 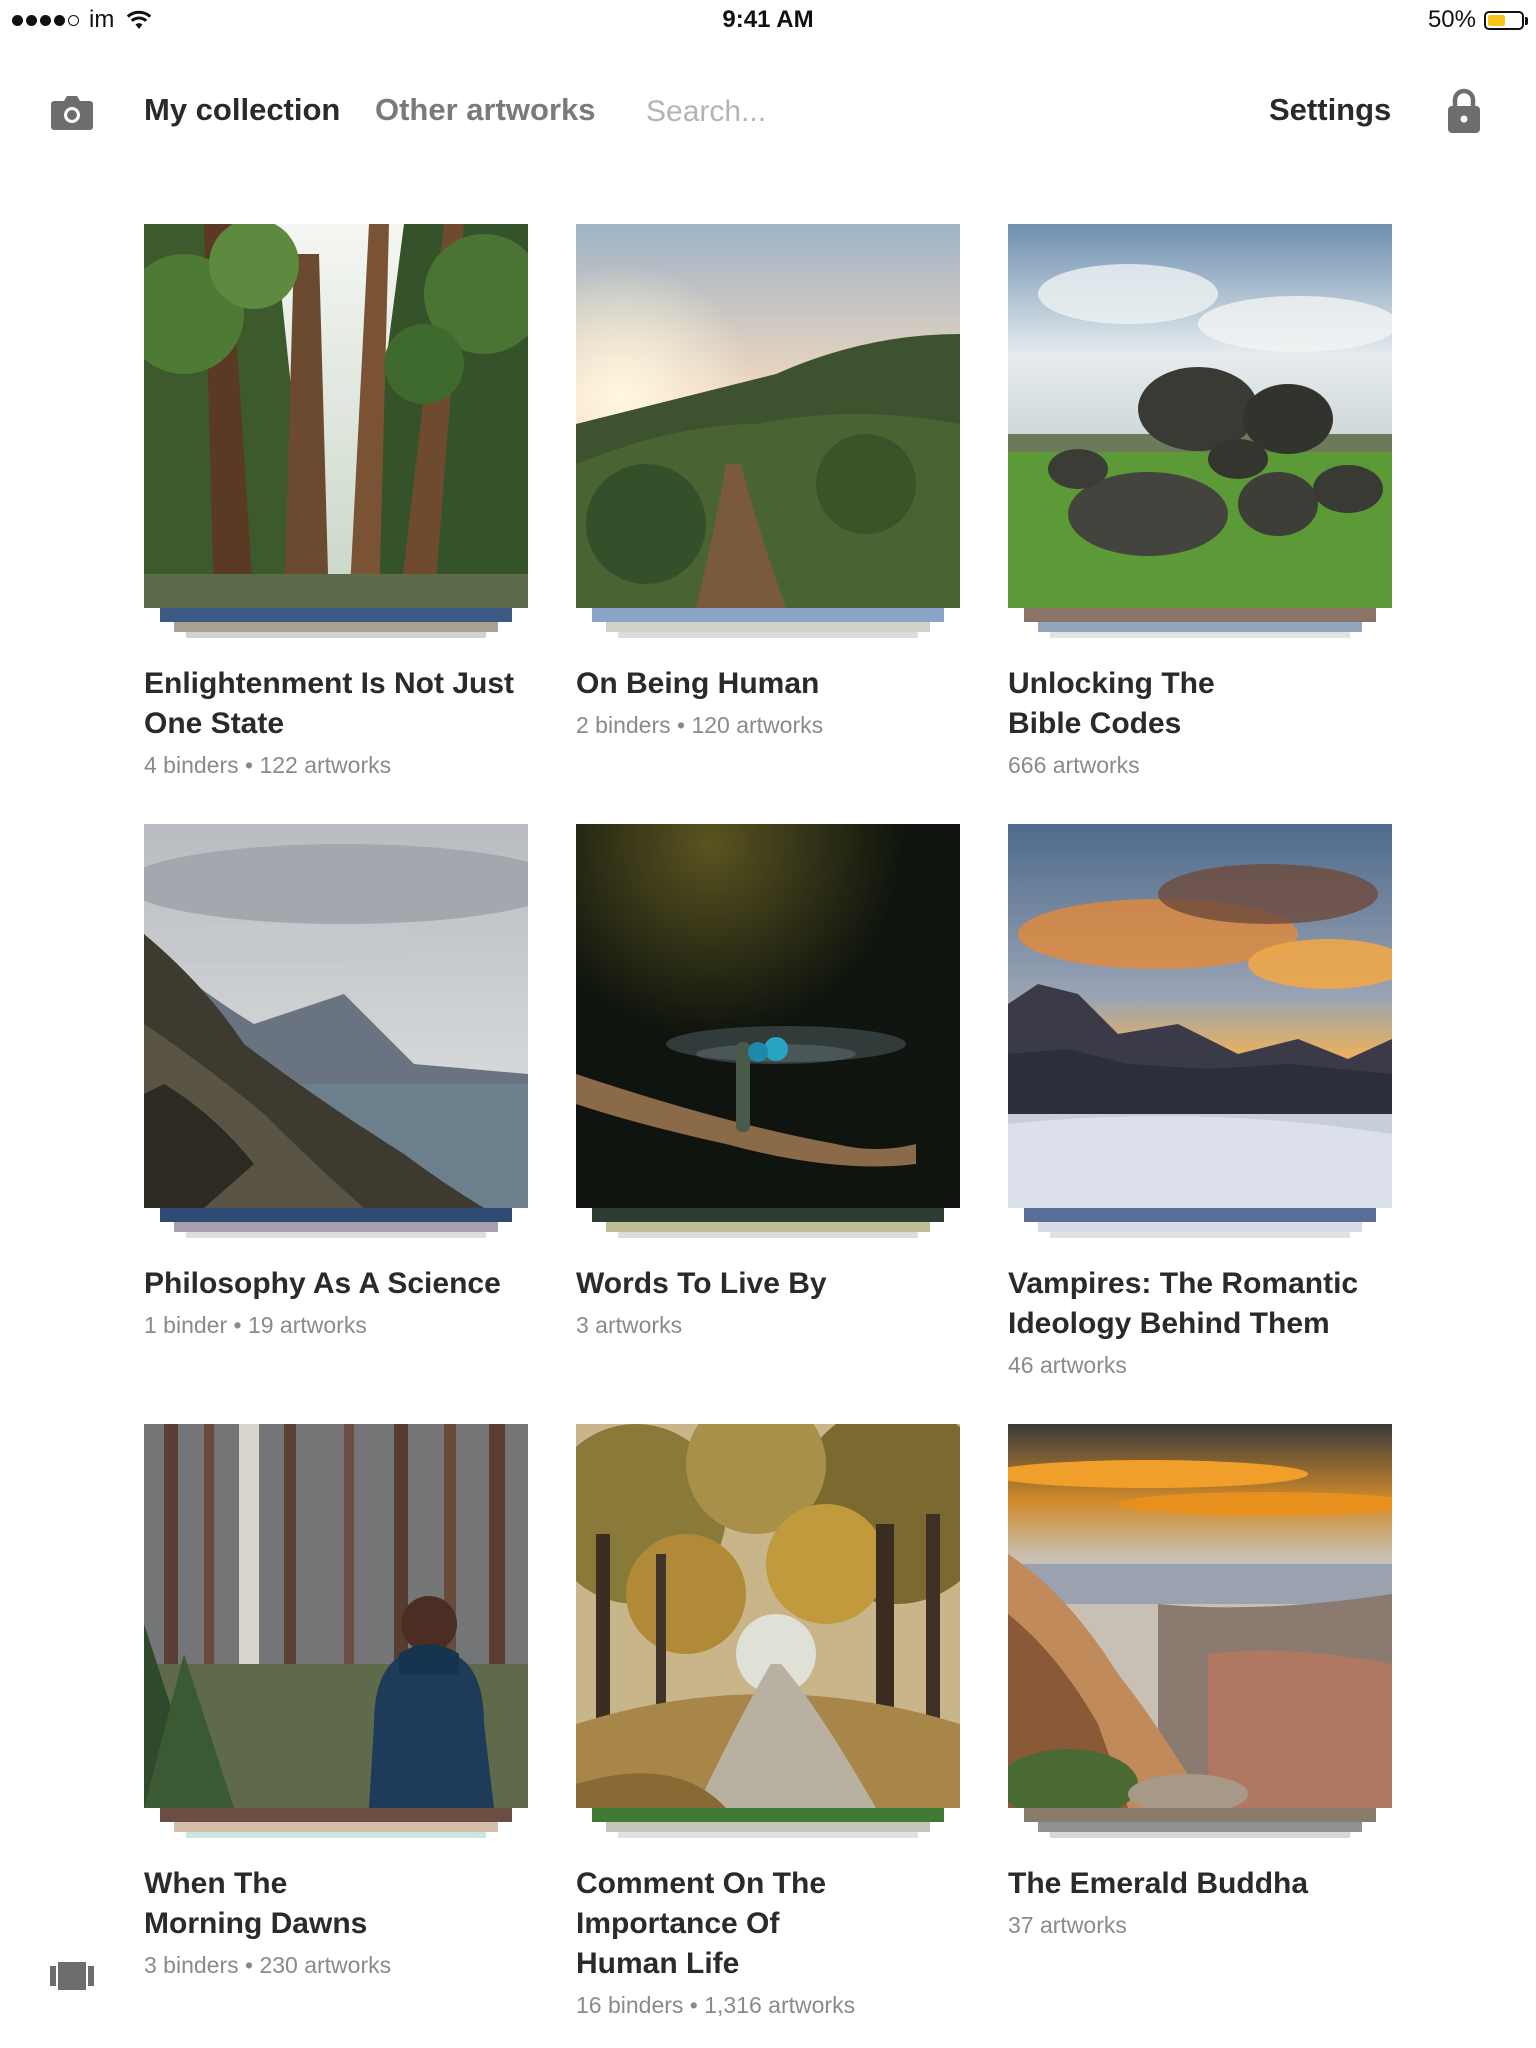 What do you see at coordinates (1506, 20) in the screenshot?
I see `battery-icon` at bounding box center [1506, 20].